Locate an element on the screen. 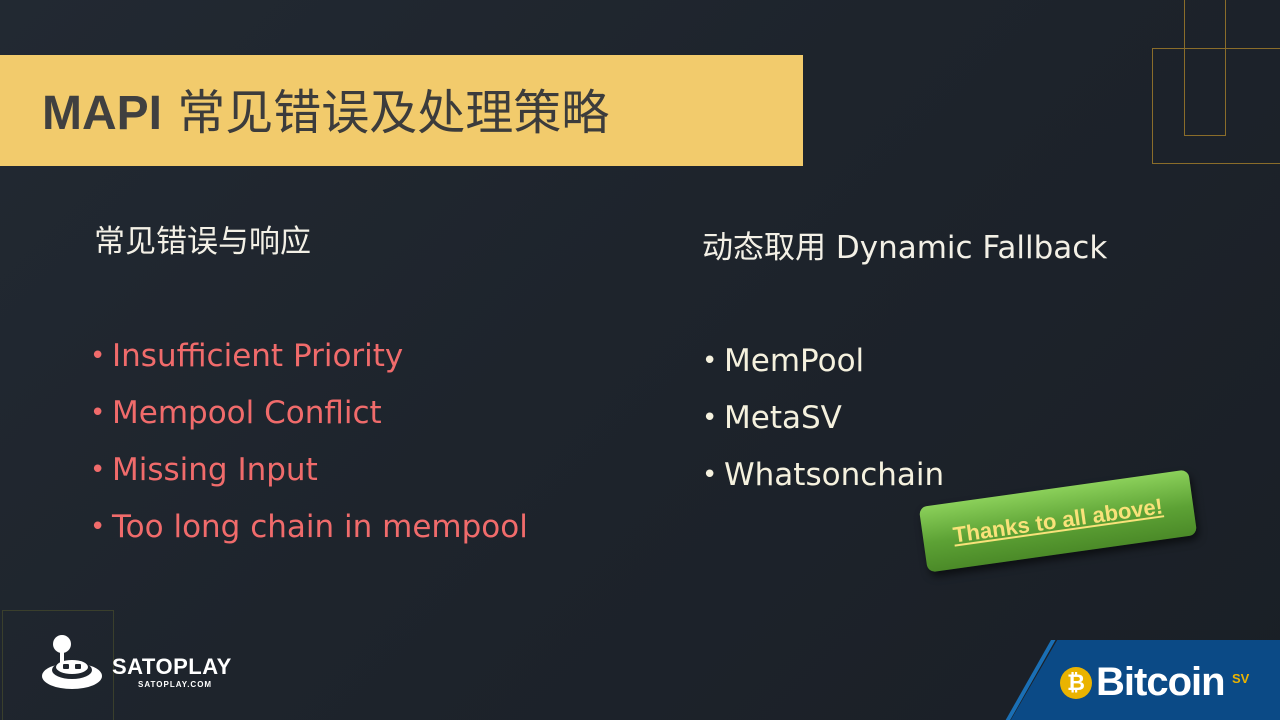 Image resolution: width=1280 pixels, height=720 pixels. right-column-heading: 动态取用 Dynamic Fallback is located at coordinates (905, 248).